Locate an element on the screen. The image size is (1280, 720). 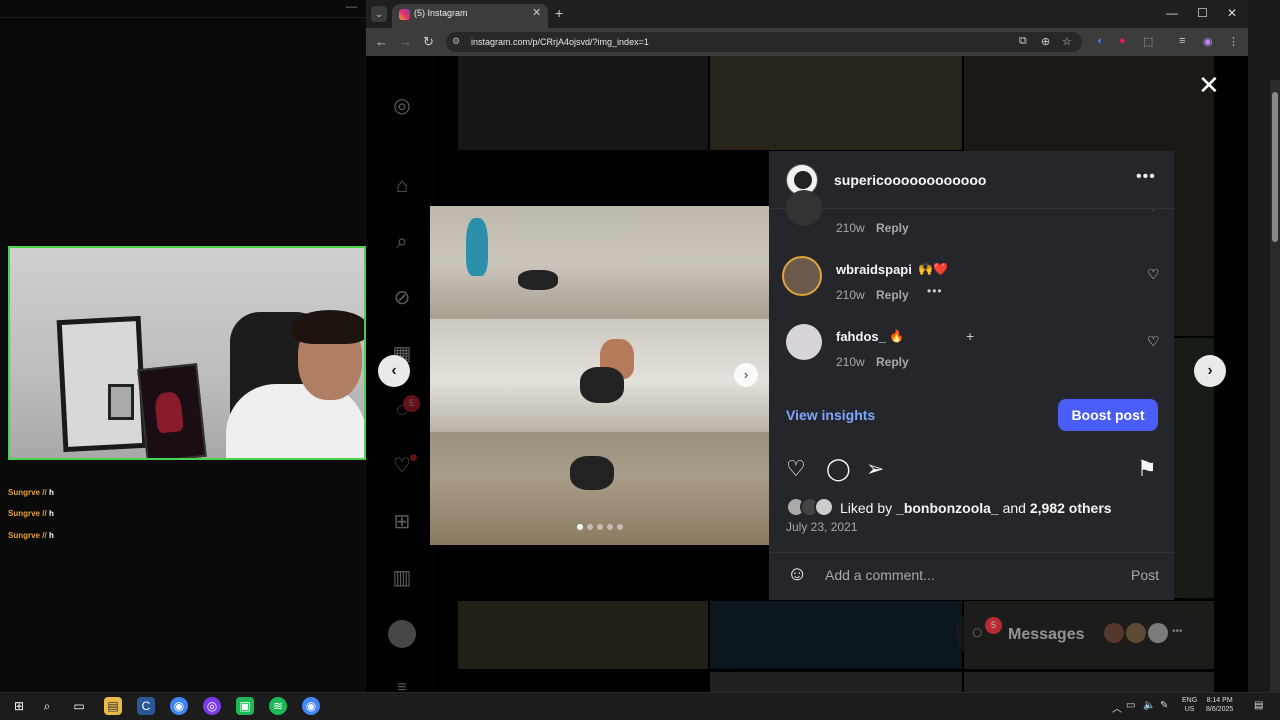
window-maximize-button: ☐ is located at coordinates (1202, 13).